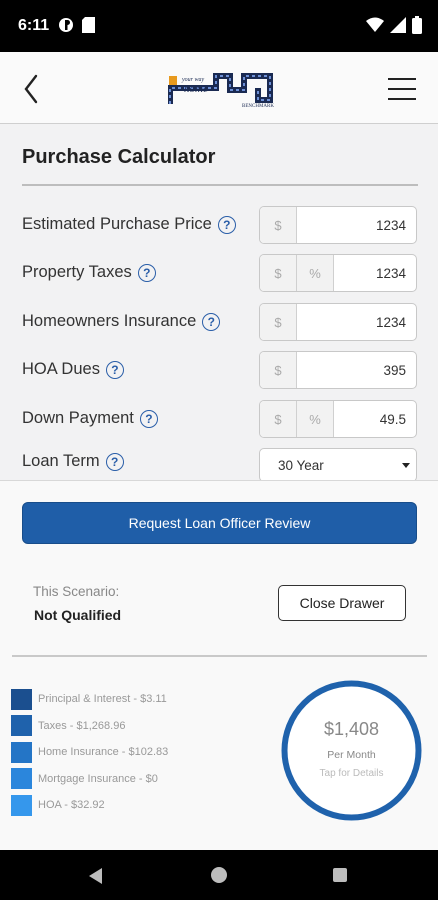  I want to click on row-down-payment: Down Payment ? $ % 49.5, so click(219, 419).